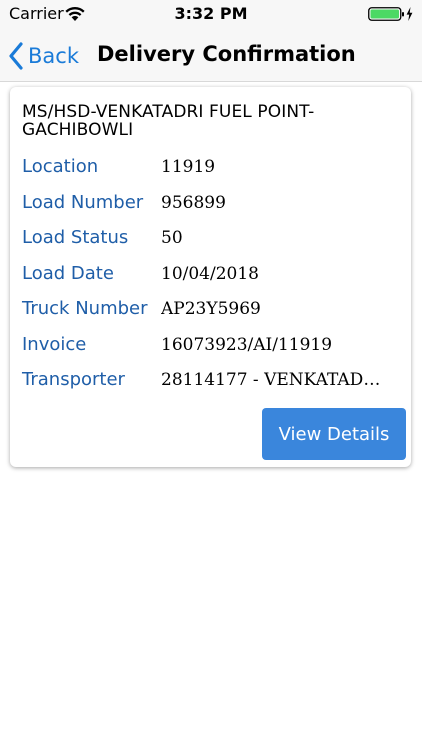  What do you see at coordinates (391, 16) in the screenshot?
I see `battery-icon` at bounding box center [391, 16].